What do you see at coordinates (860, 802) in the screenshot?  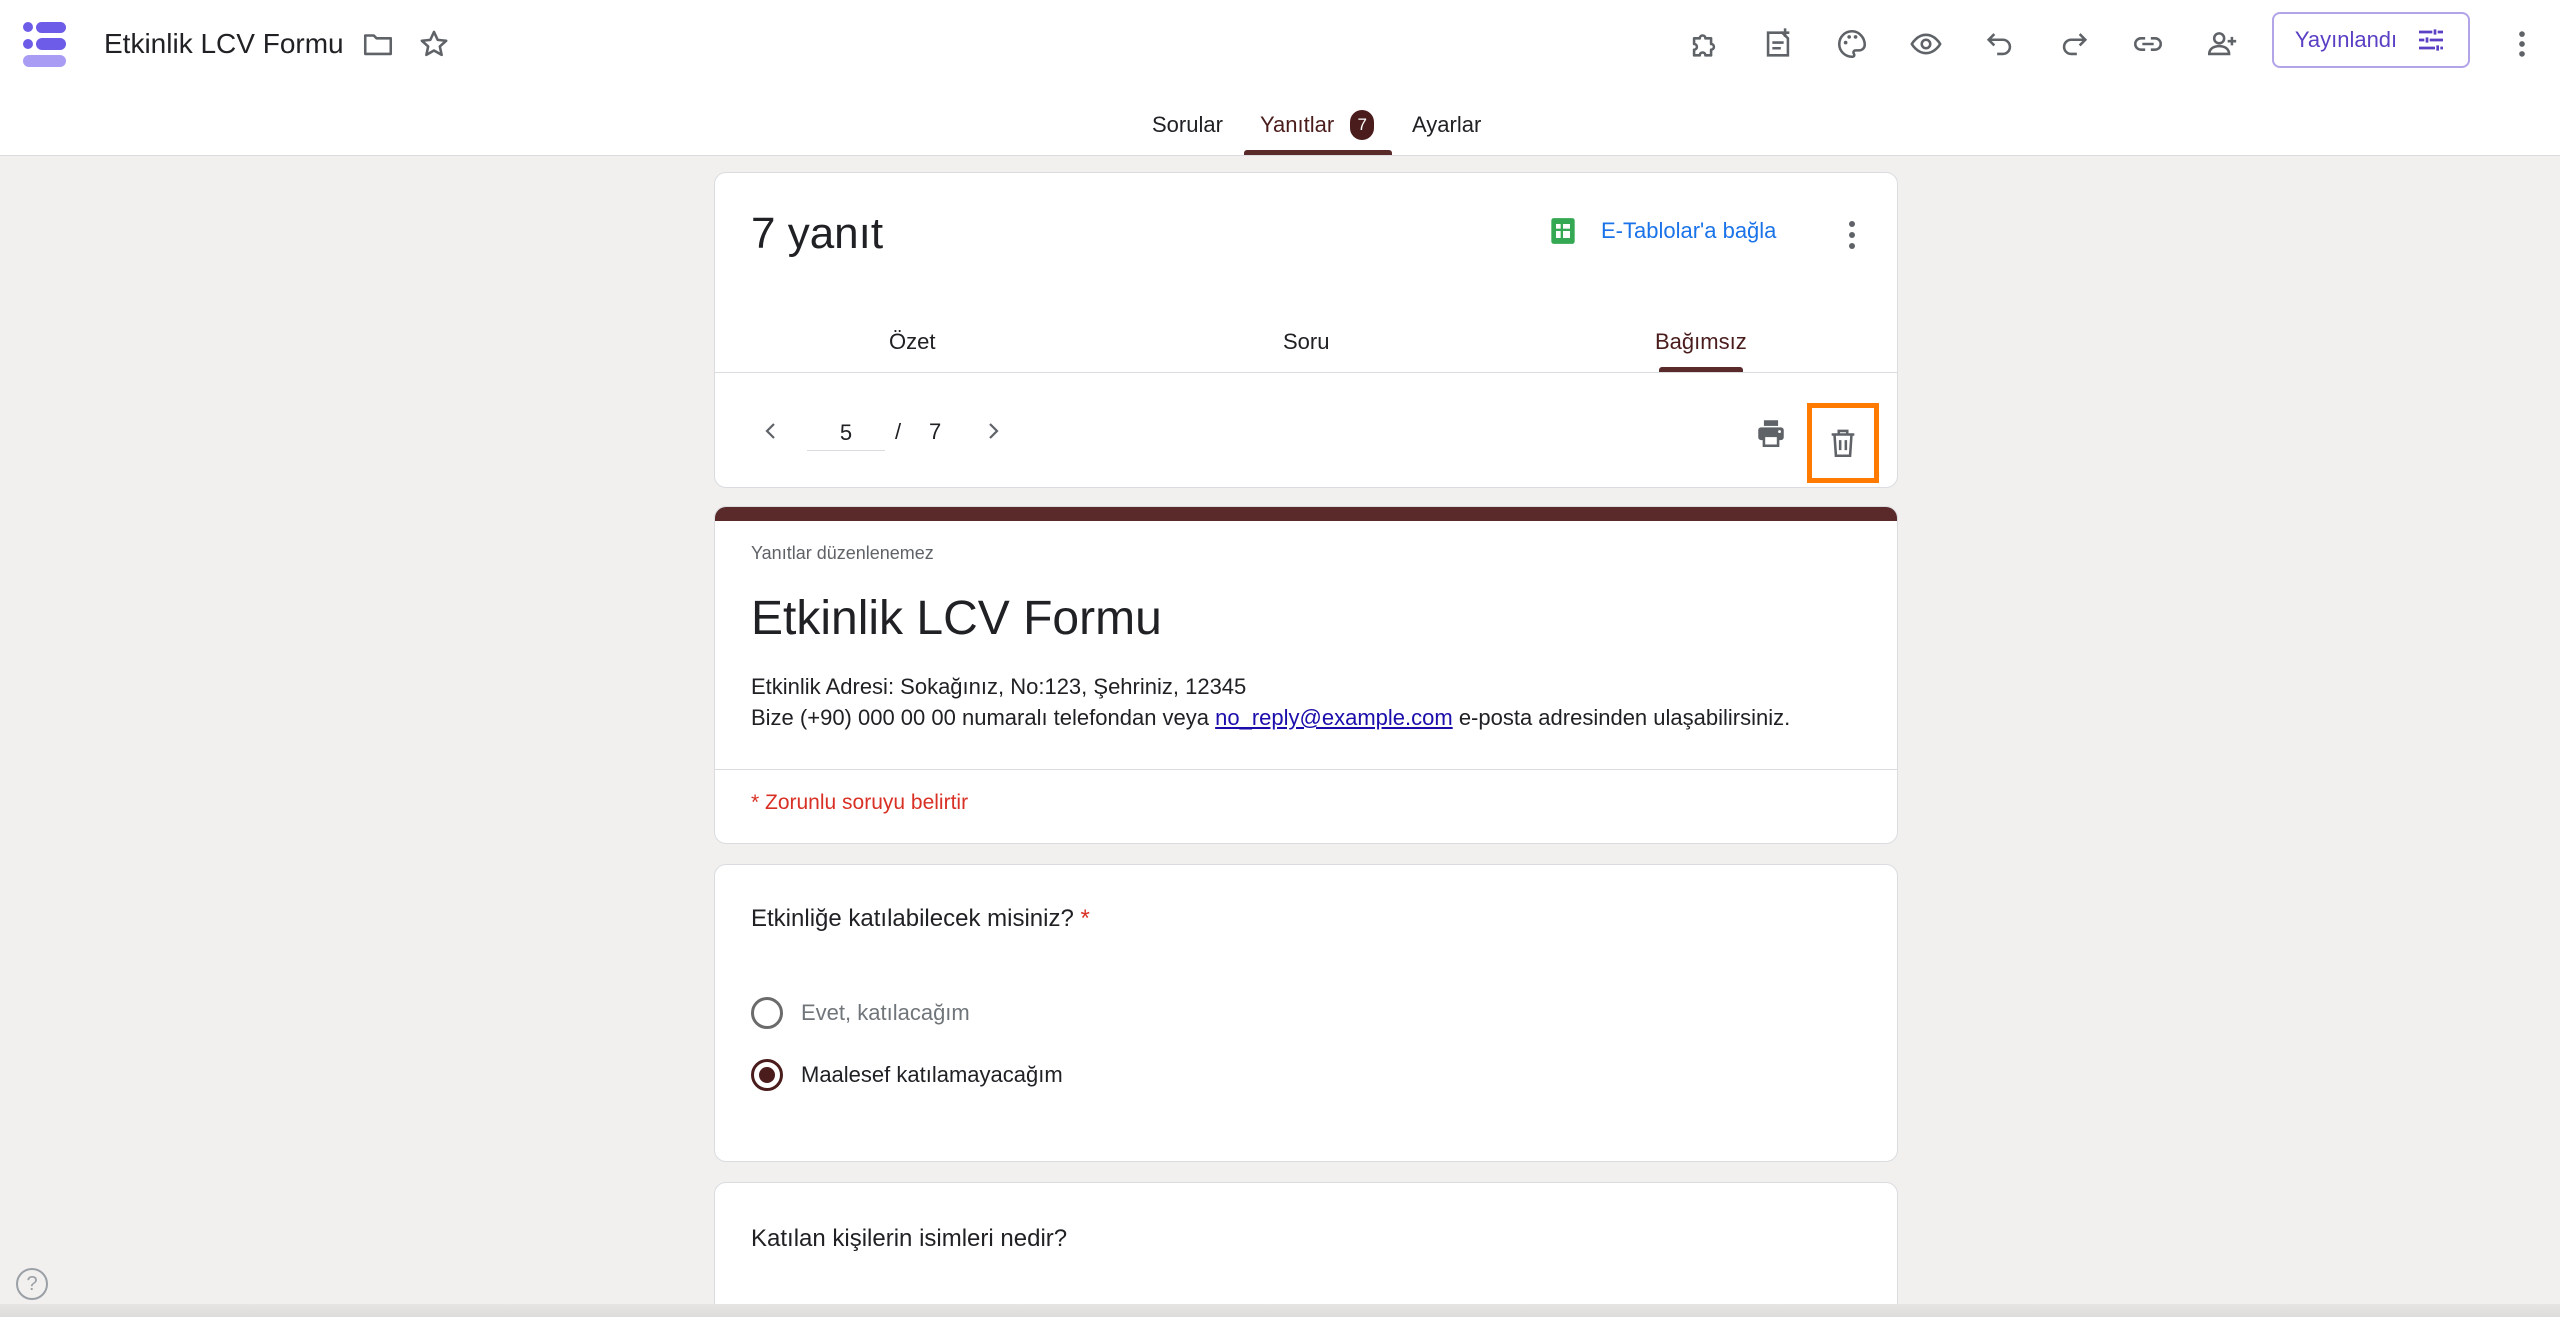 I see `required-note: * Zorunlu soruyu belirtir` at bounding box center [860, 802].